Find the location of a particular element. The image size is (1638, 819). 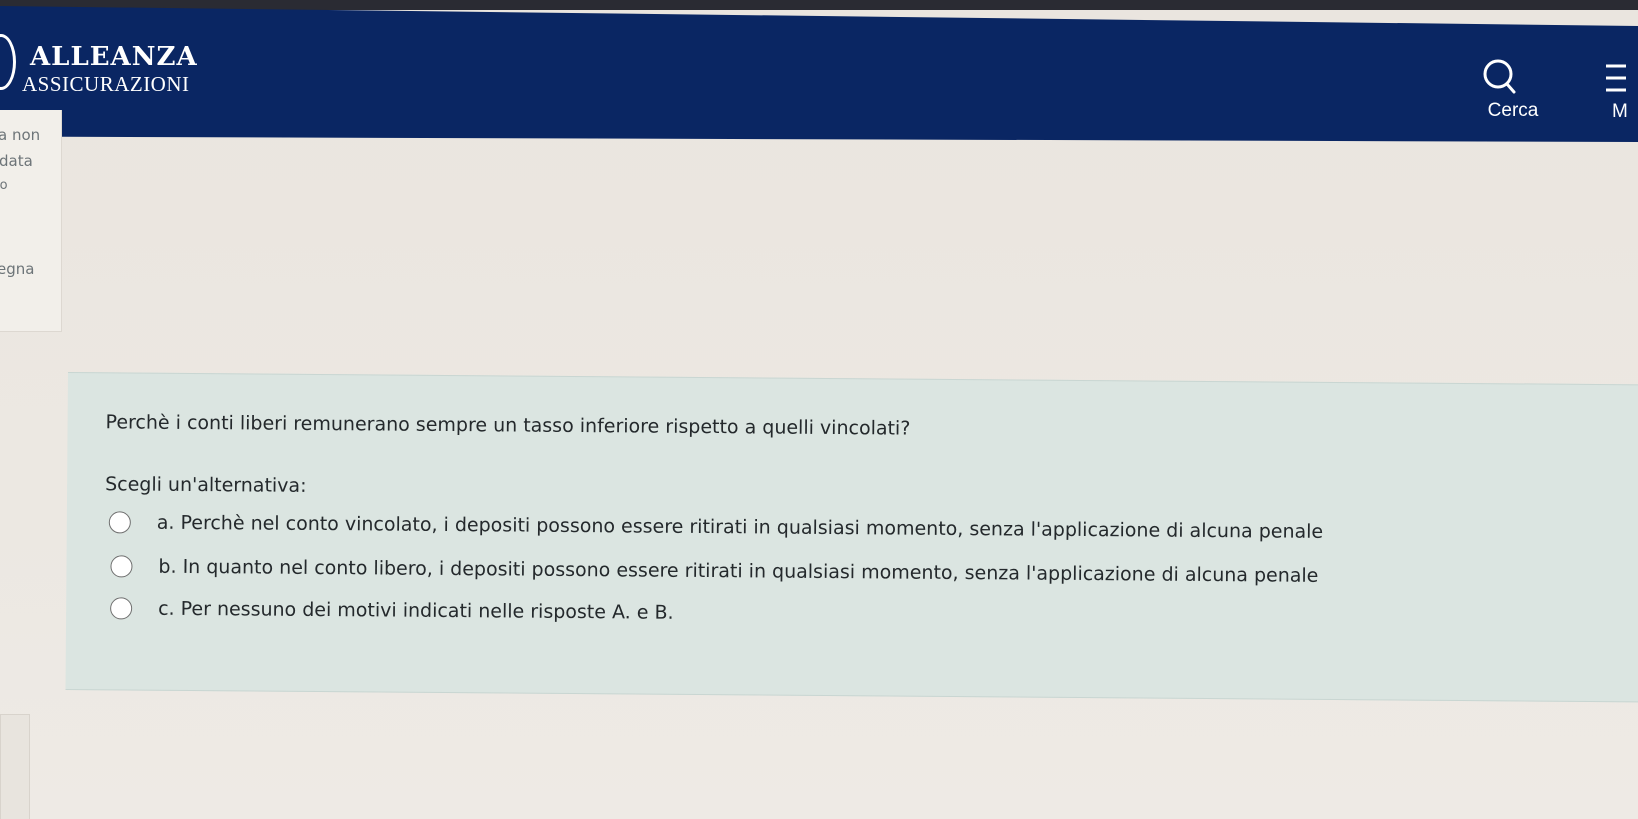

logo-line2: ASSICURAZIONI is located at coordinates (106, 84).